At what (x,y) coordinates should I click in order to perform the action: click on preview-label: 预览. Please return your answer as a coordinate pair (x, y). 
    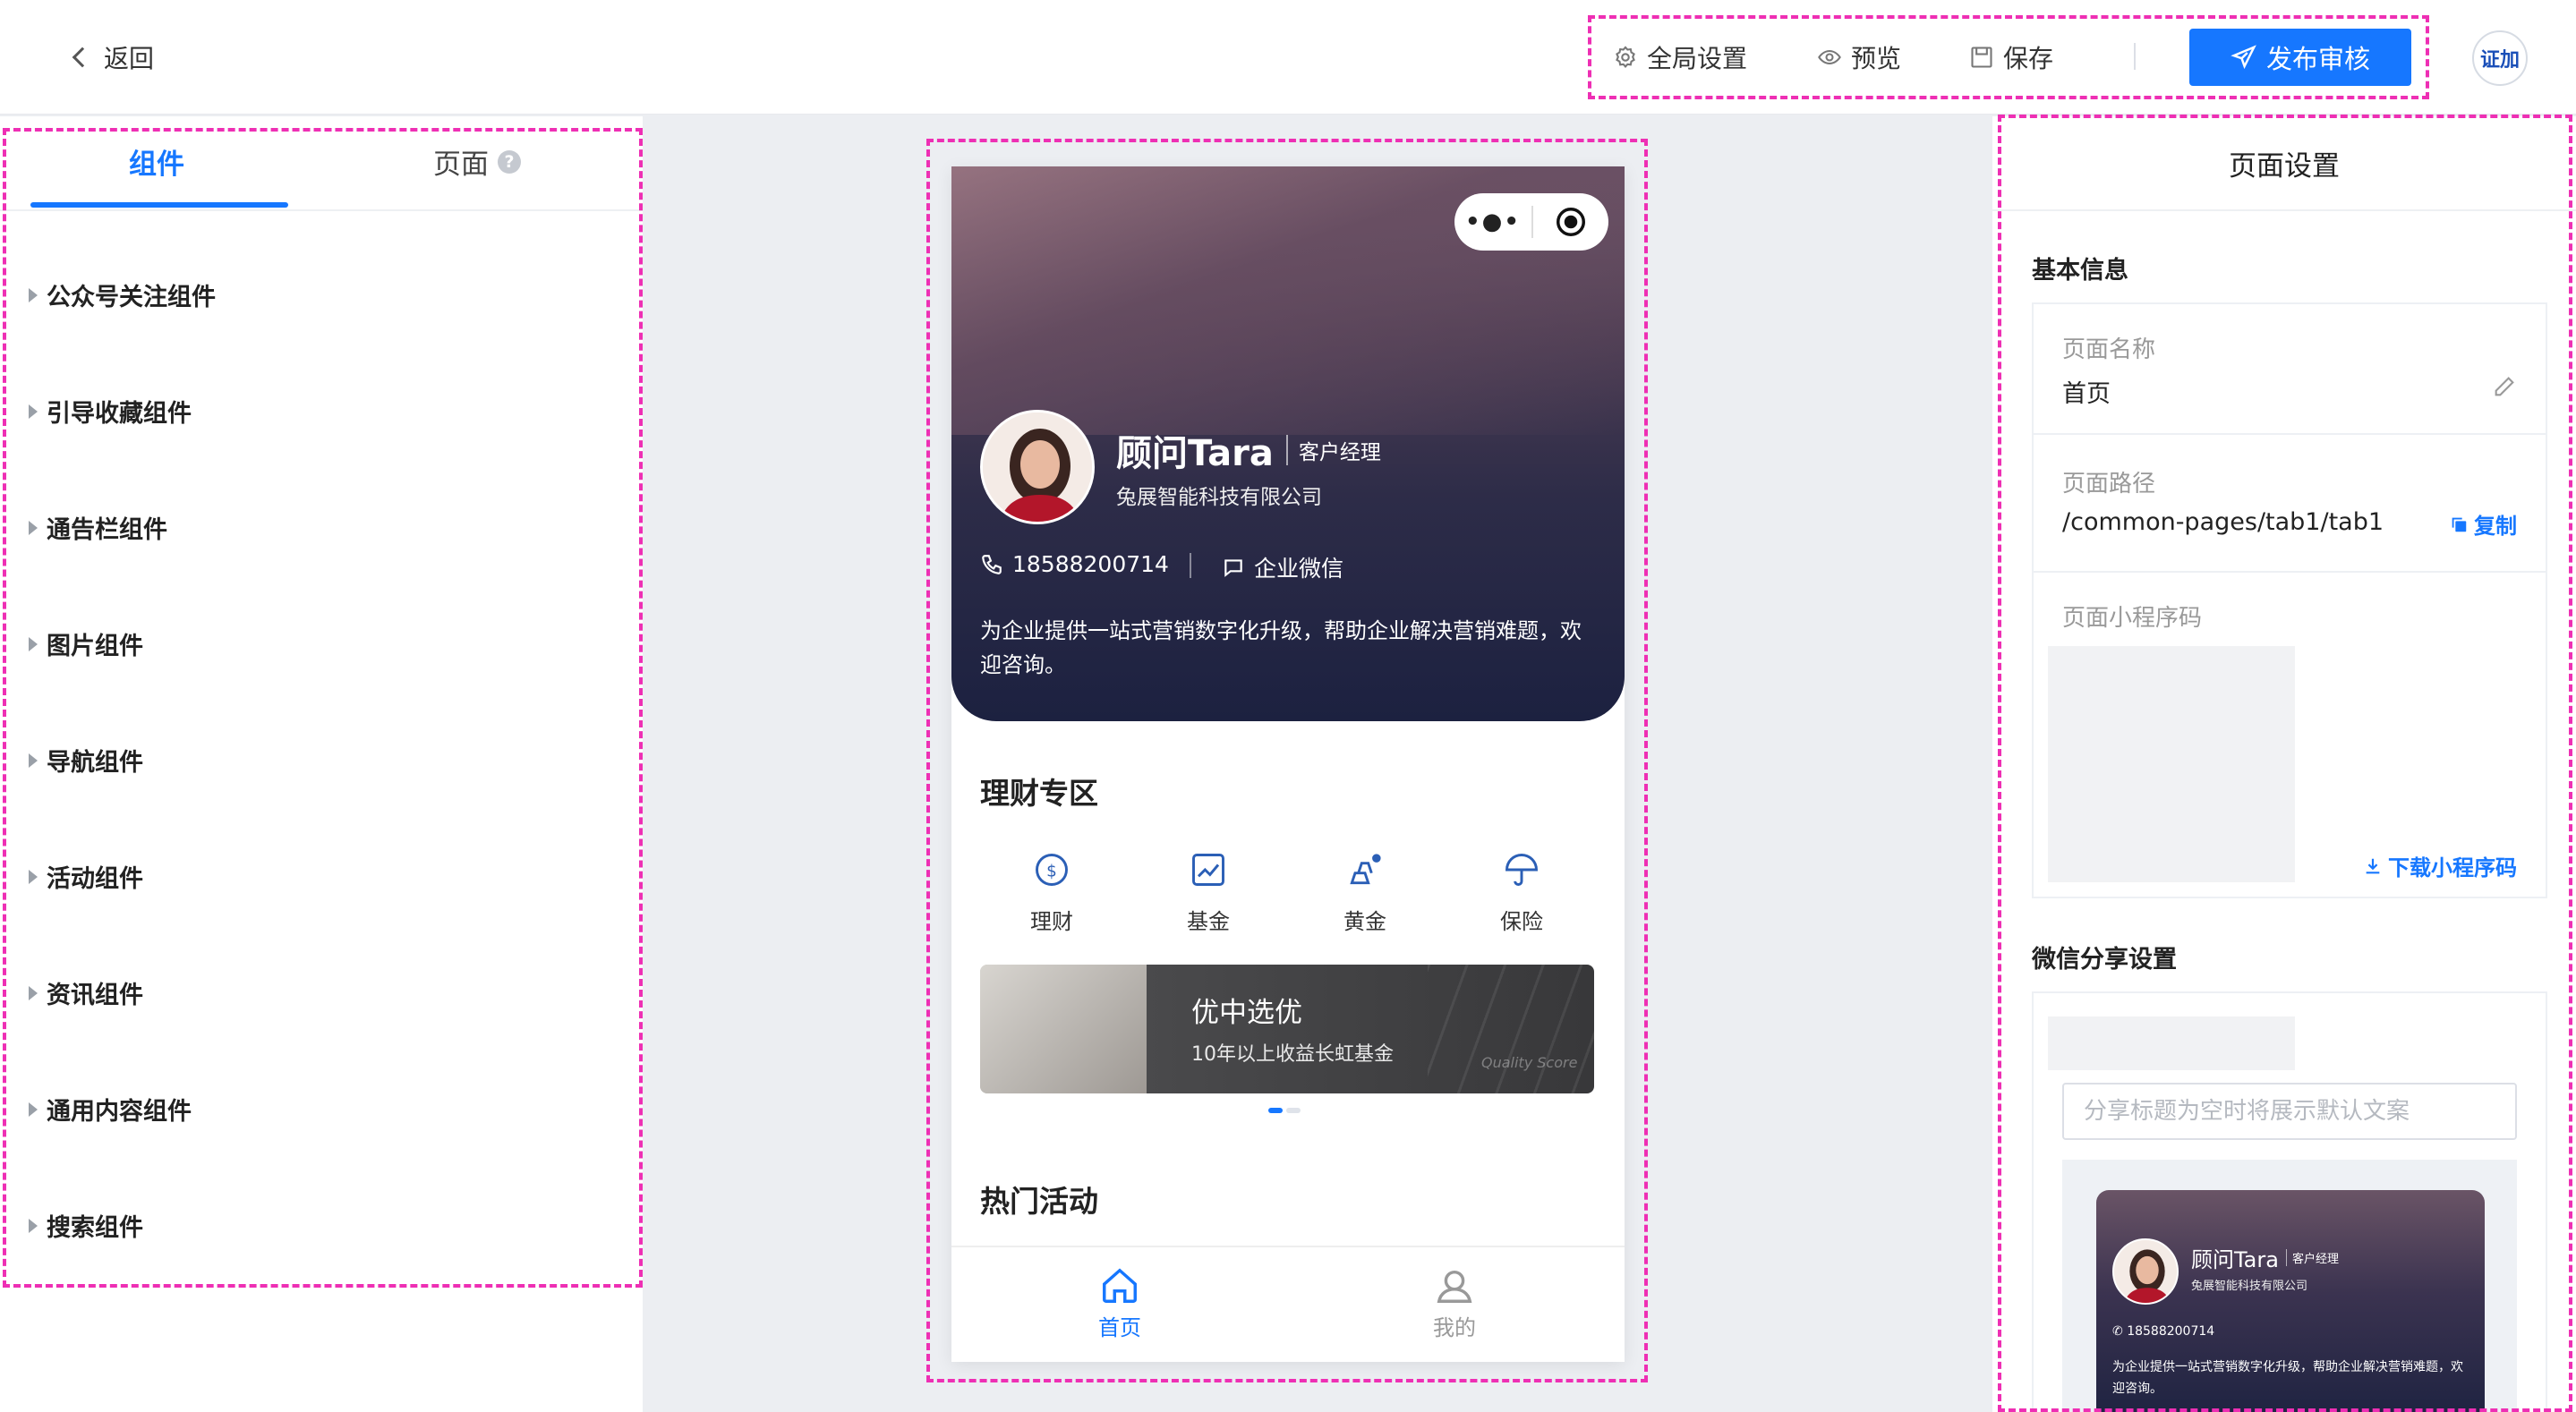
    Looking at the image, I should click on (1876, 59).